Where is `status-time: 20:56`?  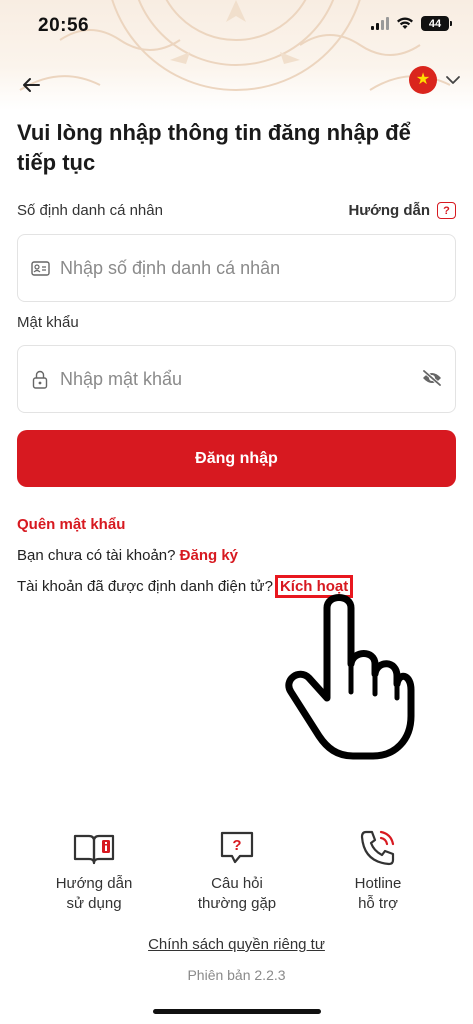
status-time: 20:56 is located at coordinates (64, 25).